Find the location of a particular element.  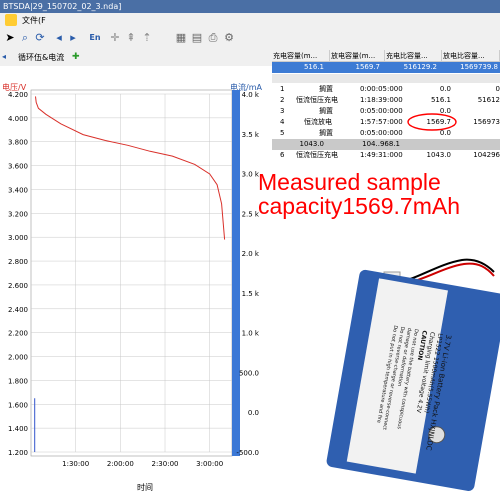

add-icon: ✛ is located at coordinates (115, 38).